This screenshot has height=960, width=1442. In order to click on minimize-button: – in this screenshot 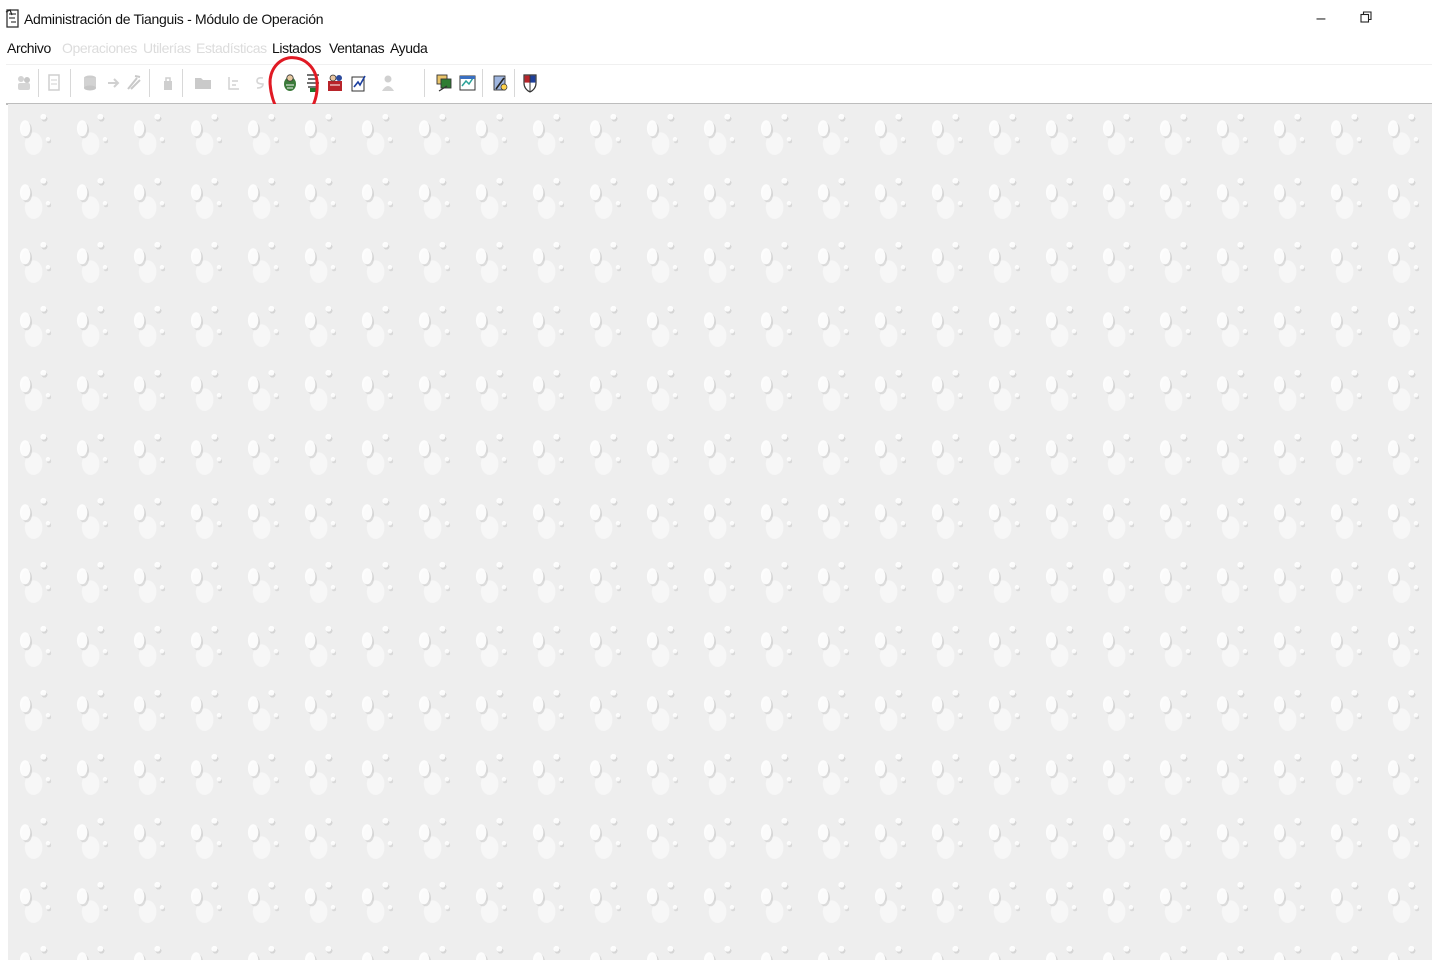, I will do `click(1321, 19)`.